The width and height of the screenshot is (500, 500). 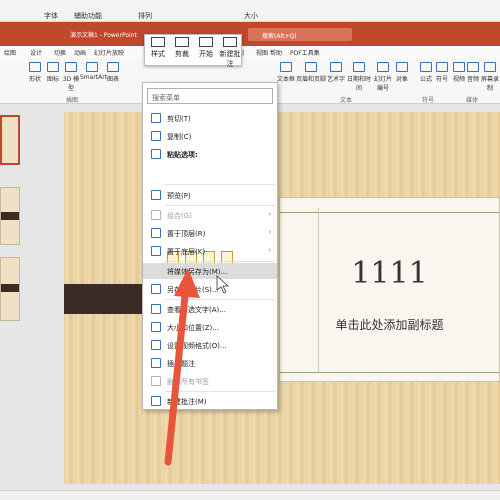 I want to click on mouse-cursor-icon, so click(x=223, y=284).